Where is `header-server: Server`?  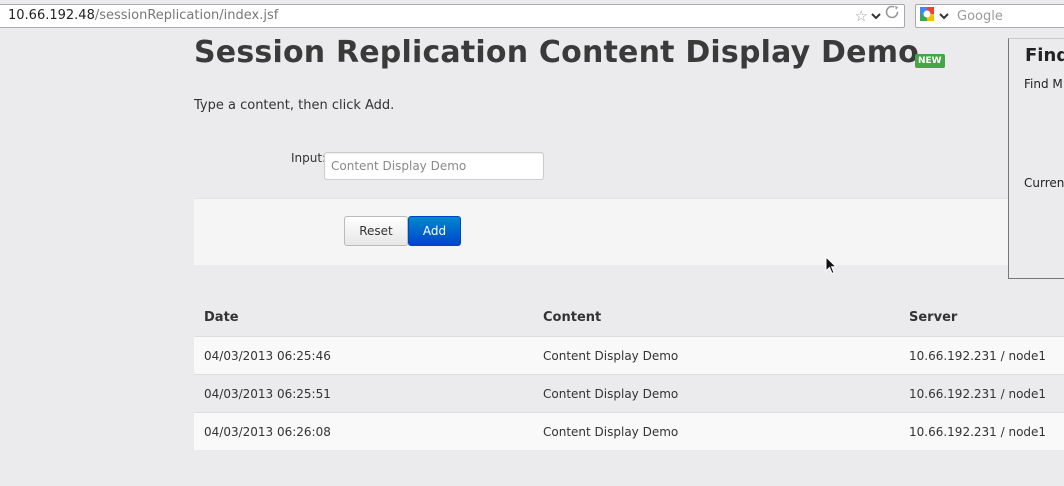
header-server: Server is located at coordinates (981, 317).